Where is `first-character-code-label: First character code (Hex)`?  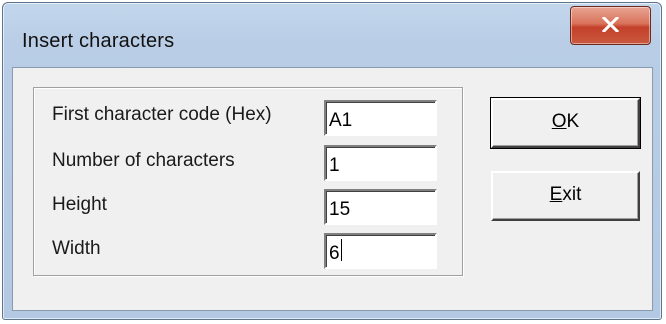 first-character-code-label: First character code (Hex) is located at coordinates (162, 114).